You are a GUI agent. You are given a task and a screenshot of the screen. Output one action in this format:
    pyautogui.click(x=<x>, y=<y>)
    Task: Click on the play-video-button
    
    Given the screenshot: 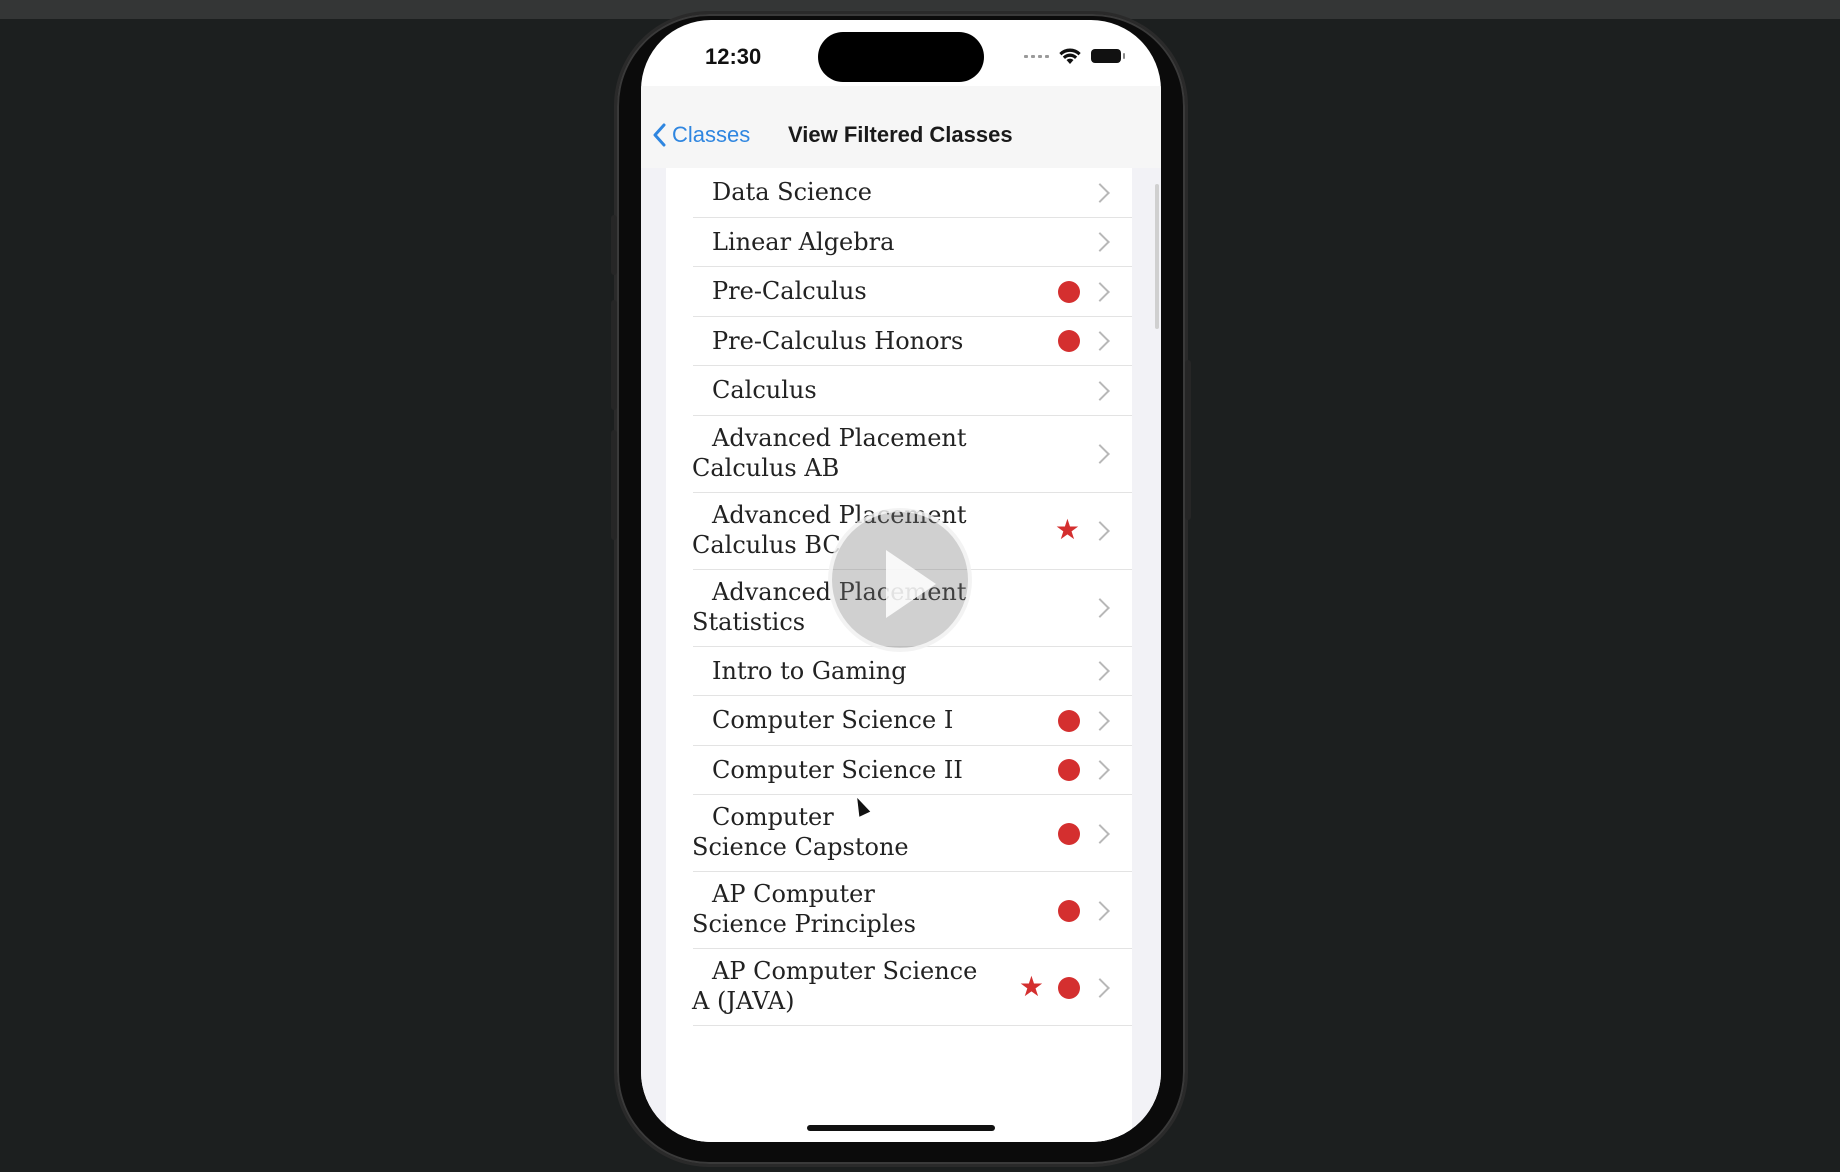 What is the action you would take?
    pyautogui.click(x=900, y=580)
    